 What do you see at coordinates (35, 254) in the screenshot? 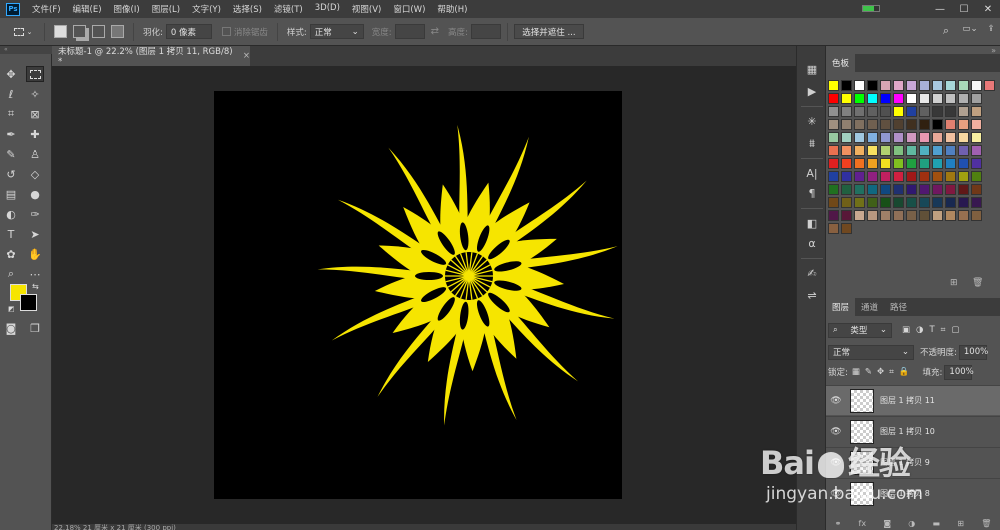
I see `hand-tool-icon: ✋` at bounding box center [35, 254].